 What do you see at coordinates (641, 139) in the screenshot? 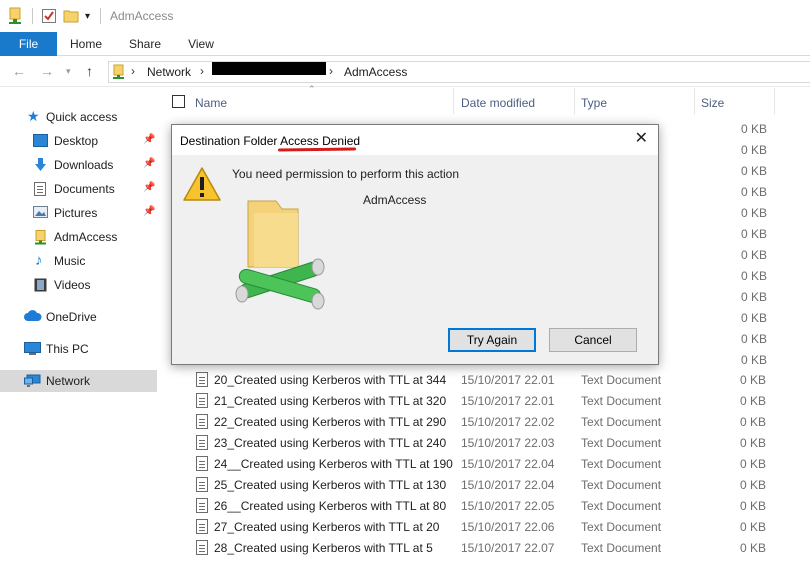
I see `close-icon: ✕` at bounding box center [641, 139].